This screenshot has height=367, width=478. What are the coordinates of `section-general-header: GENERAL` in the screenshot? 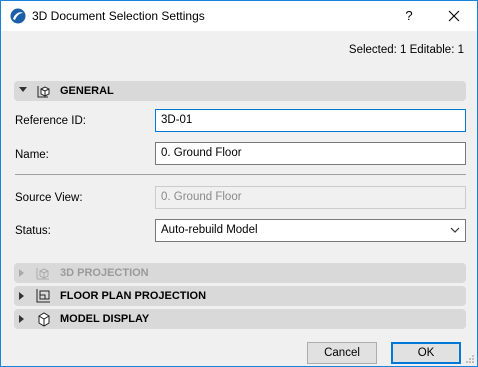 It's located at (240, 91).